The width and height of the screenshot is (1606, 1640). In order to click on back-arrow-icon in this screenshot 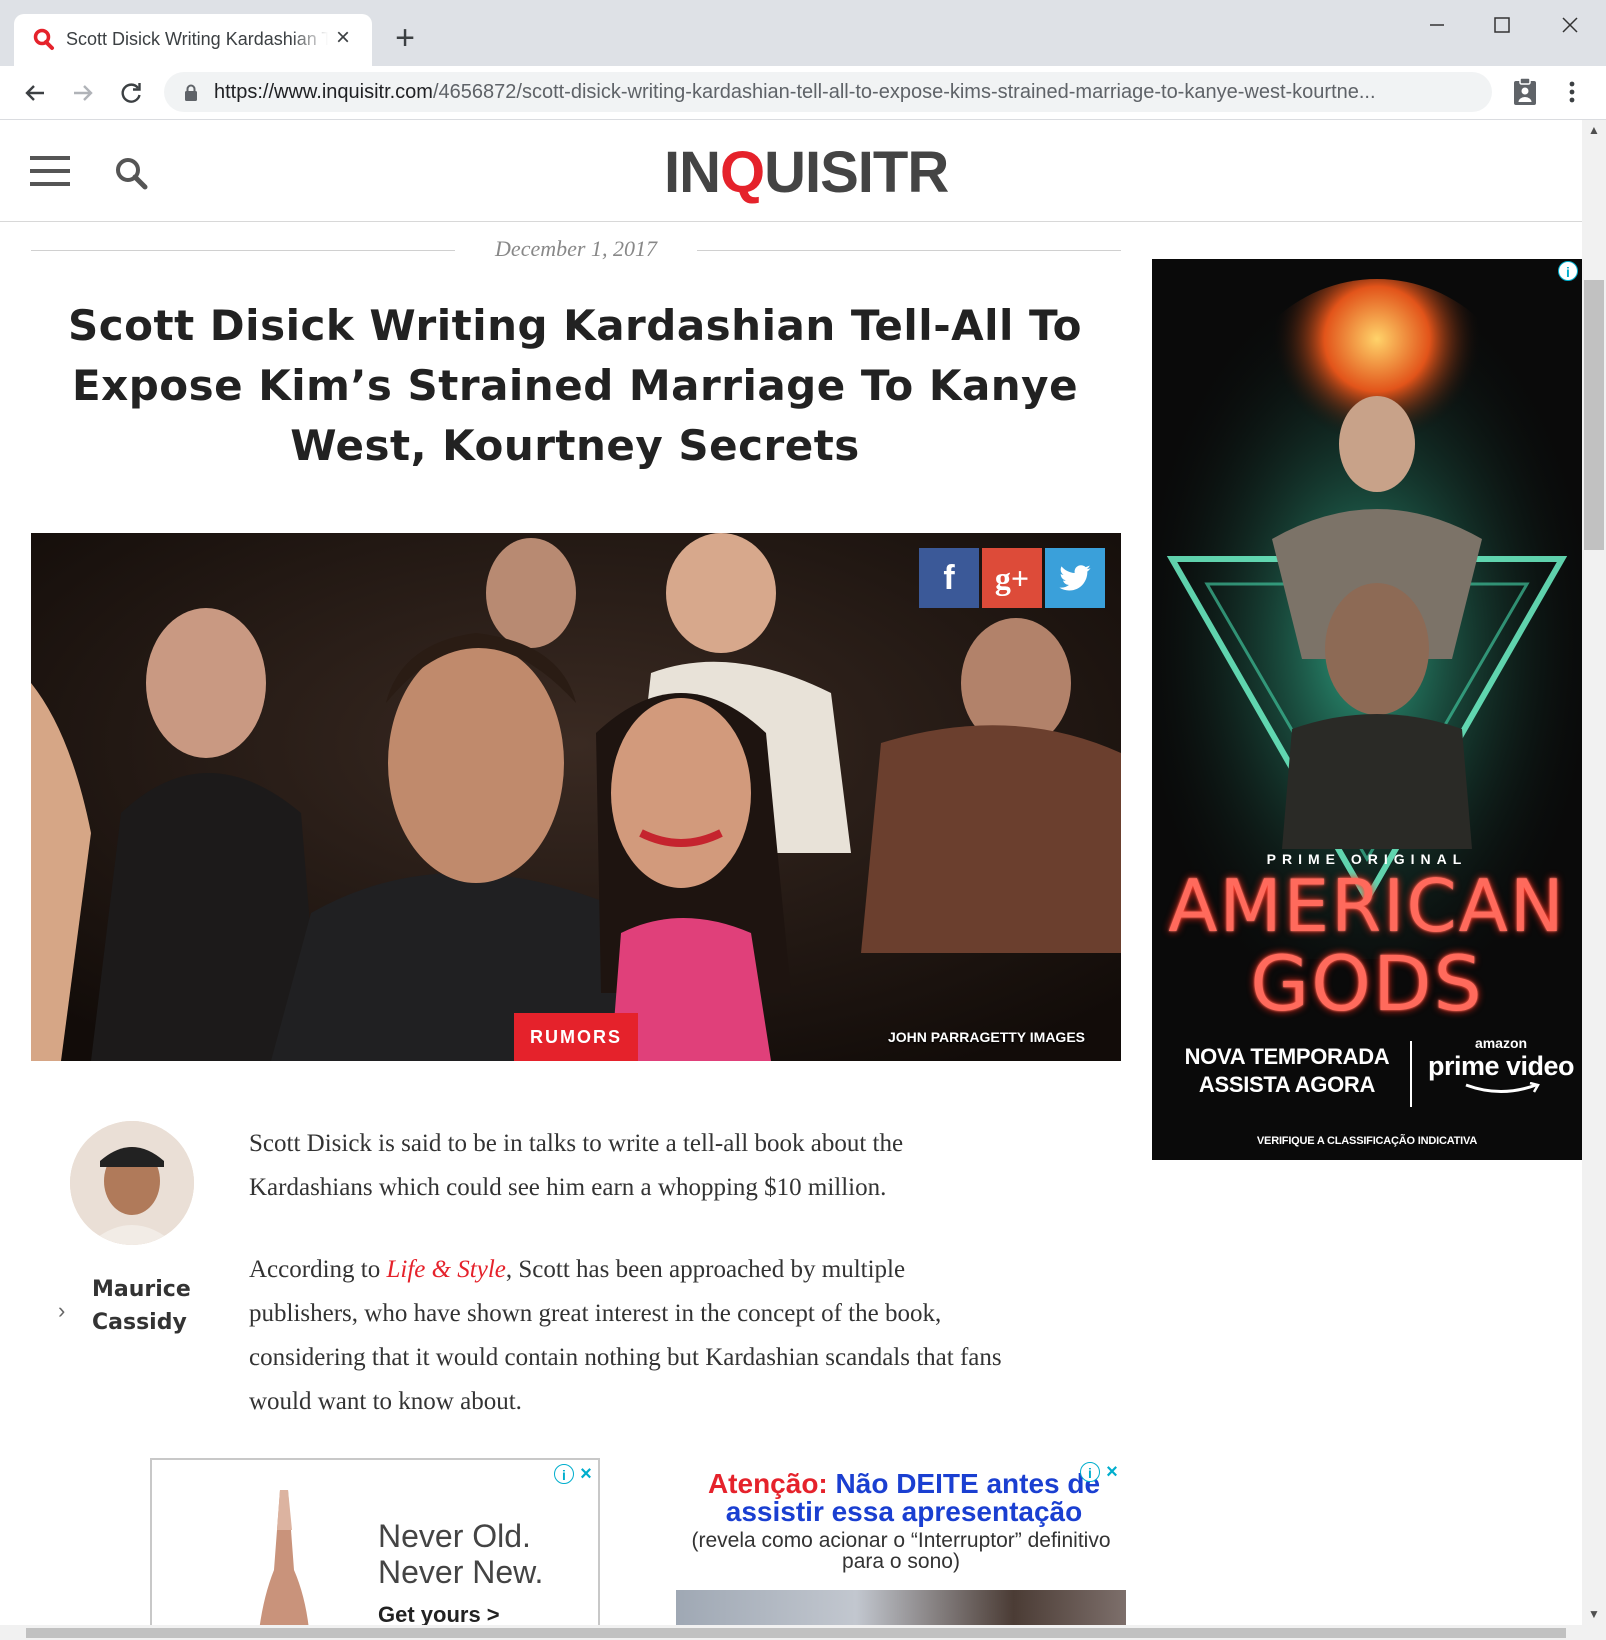, I will do `click(35, 93)`.